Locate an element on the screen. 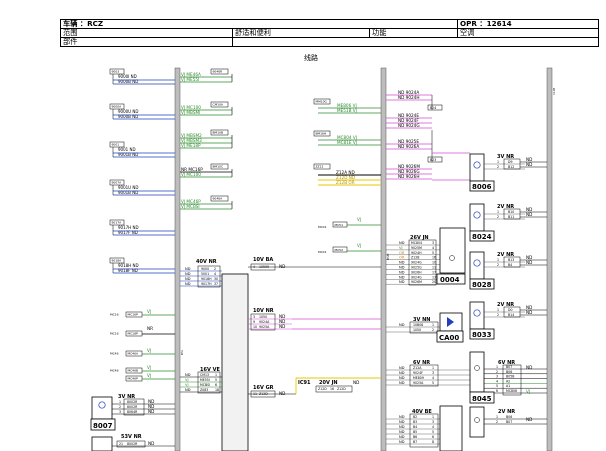  pin-label: Z083 is located at coordinates (204, 390).